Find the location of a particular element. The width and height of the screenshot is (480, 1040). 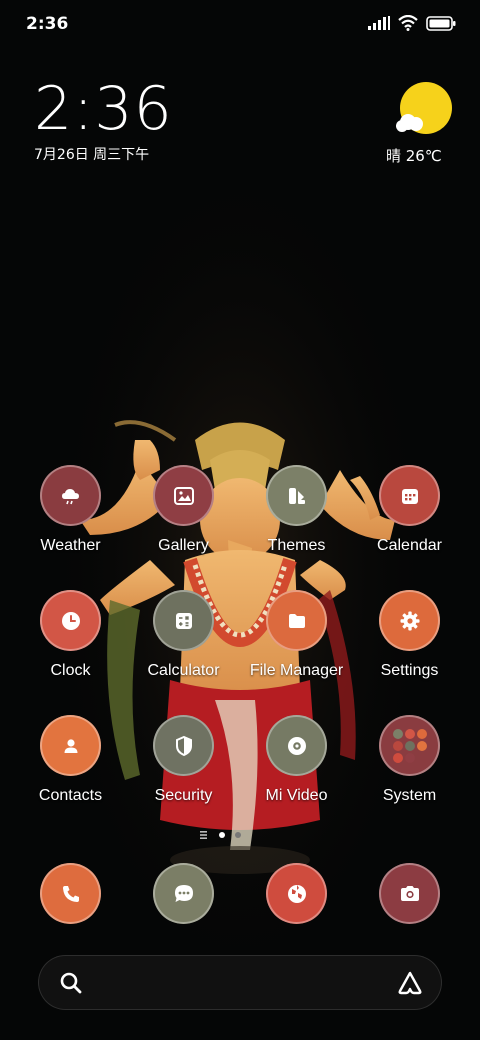

app-label: Clock is located at coordinates (70, 670).